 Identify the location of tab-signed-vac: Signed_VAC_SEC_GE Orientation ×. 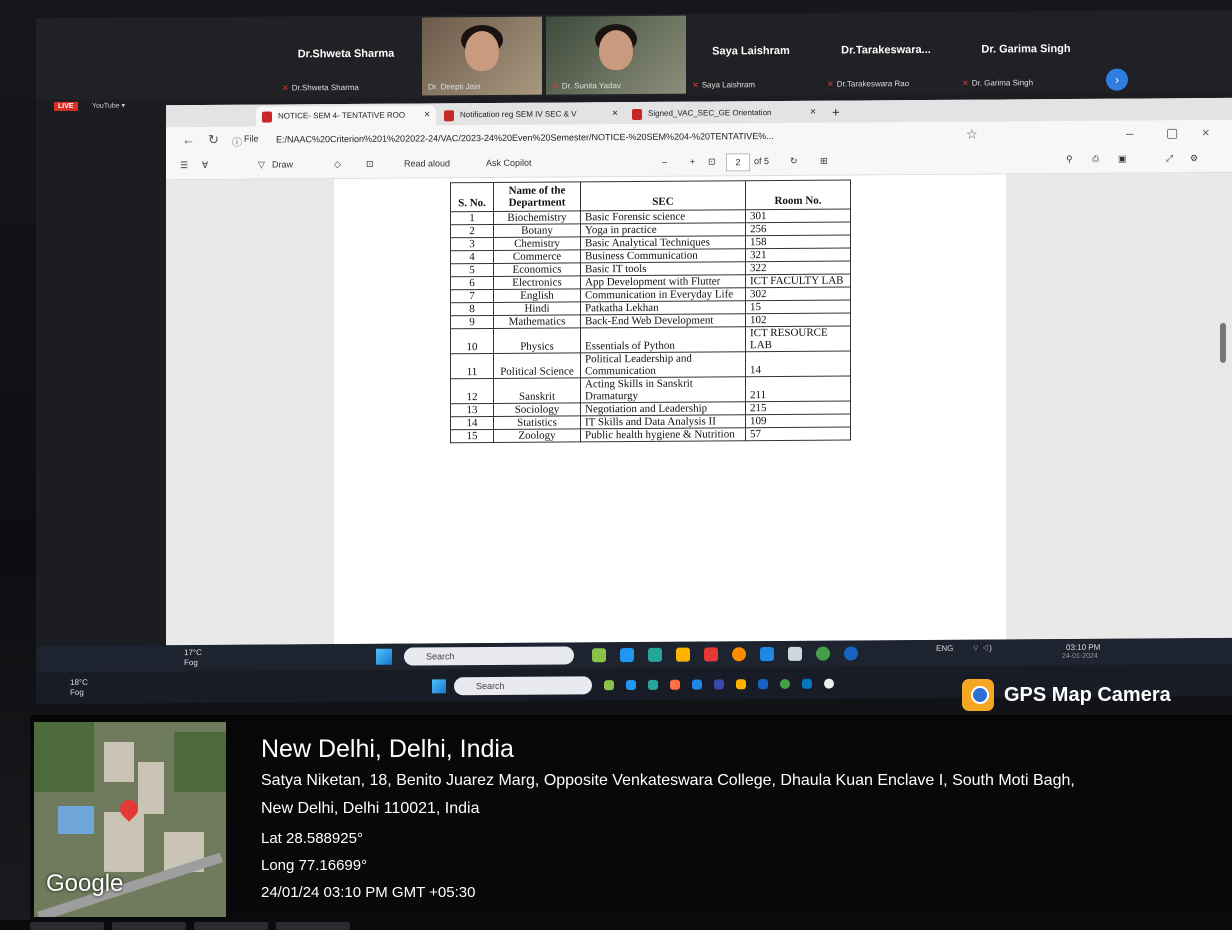
(724, 113).